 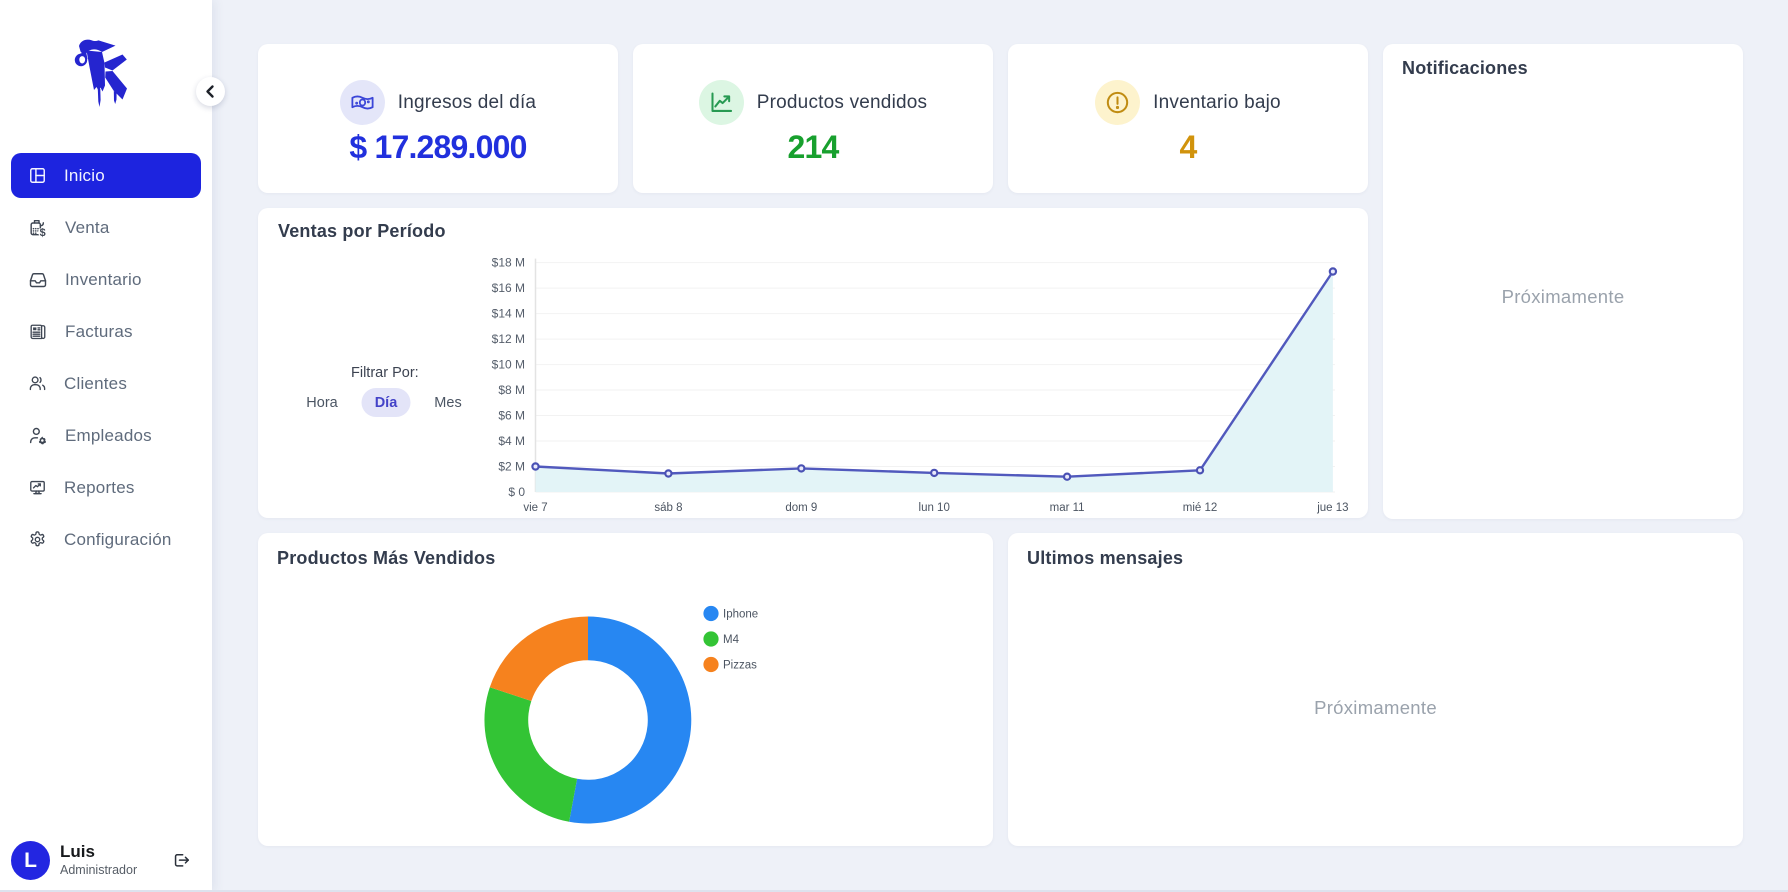 I want to click on svg-text: $8 M, so click(x=511, y=390).